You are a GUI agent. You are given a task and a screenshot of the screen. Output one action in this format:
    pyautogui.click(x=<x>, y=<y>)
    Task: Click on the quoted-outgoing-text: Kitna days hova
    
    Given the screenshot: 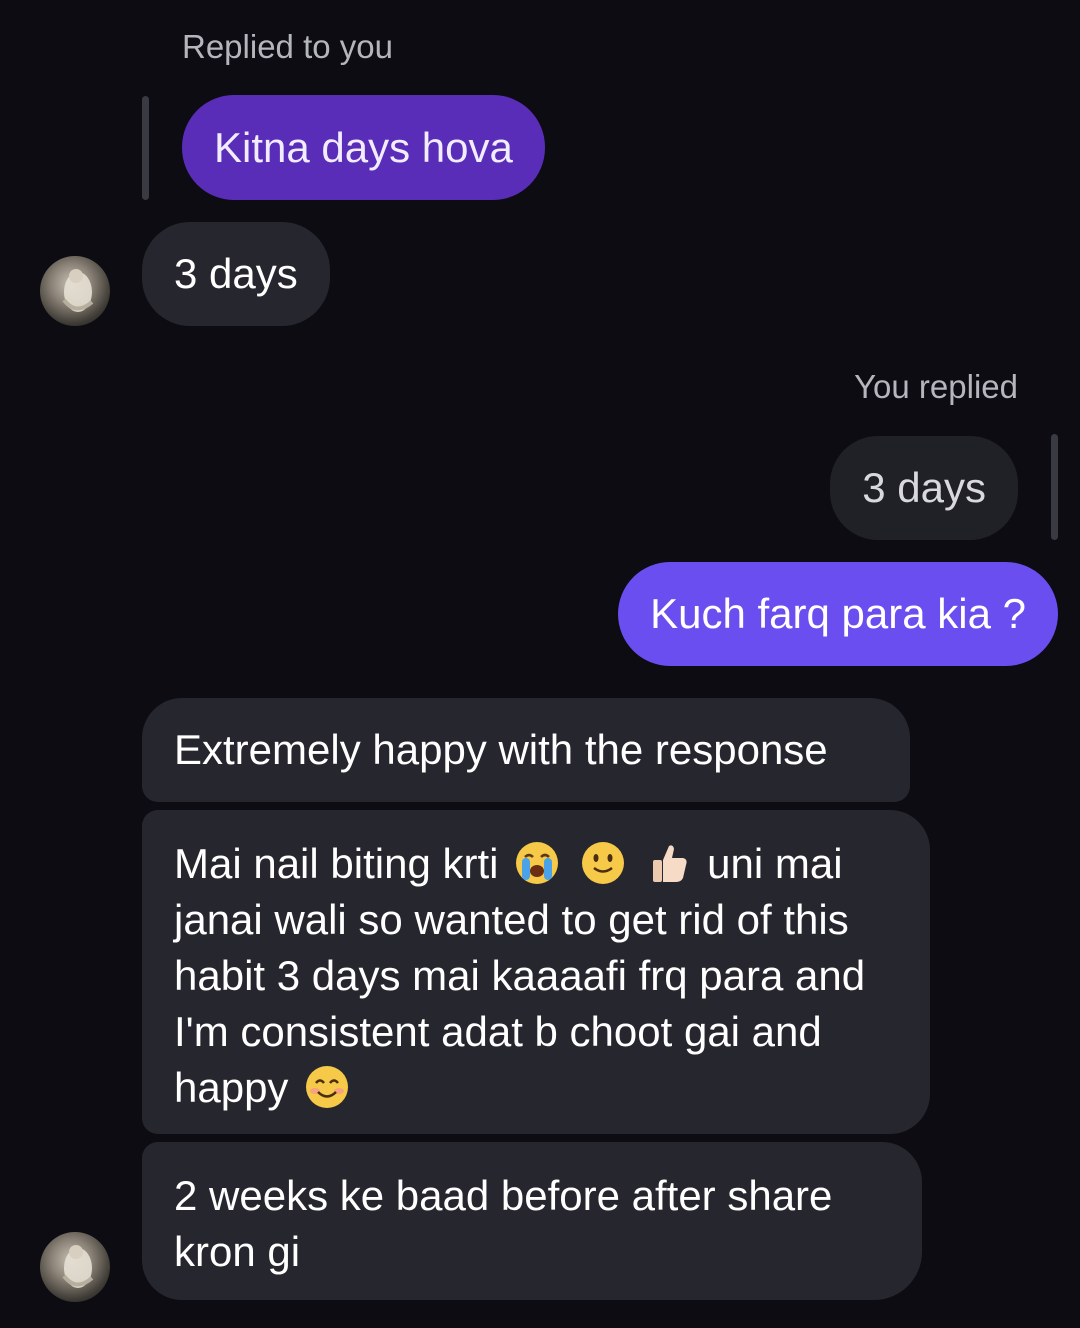 What is the action you would take?
    pyautogui.click(x=363, y=147)
    